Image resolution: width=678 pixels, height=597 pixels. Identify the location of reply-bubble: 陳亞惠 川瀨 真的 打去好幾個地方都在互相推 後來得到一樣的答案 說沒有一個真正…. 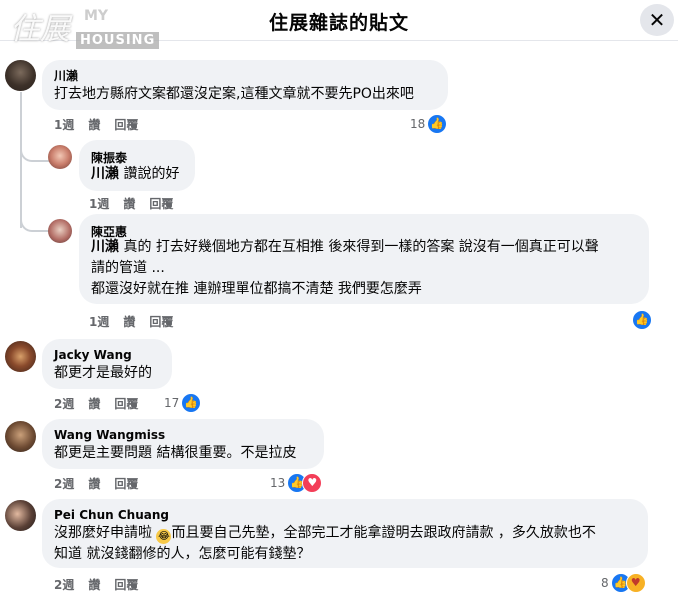
(364, 259).